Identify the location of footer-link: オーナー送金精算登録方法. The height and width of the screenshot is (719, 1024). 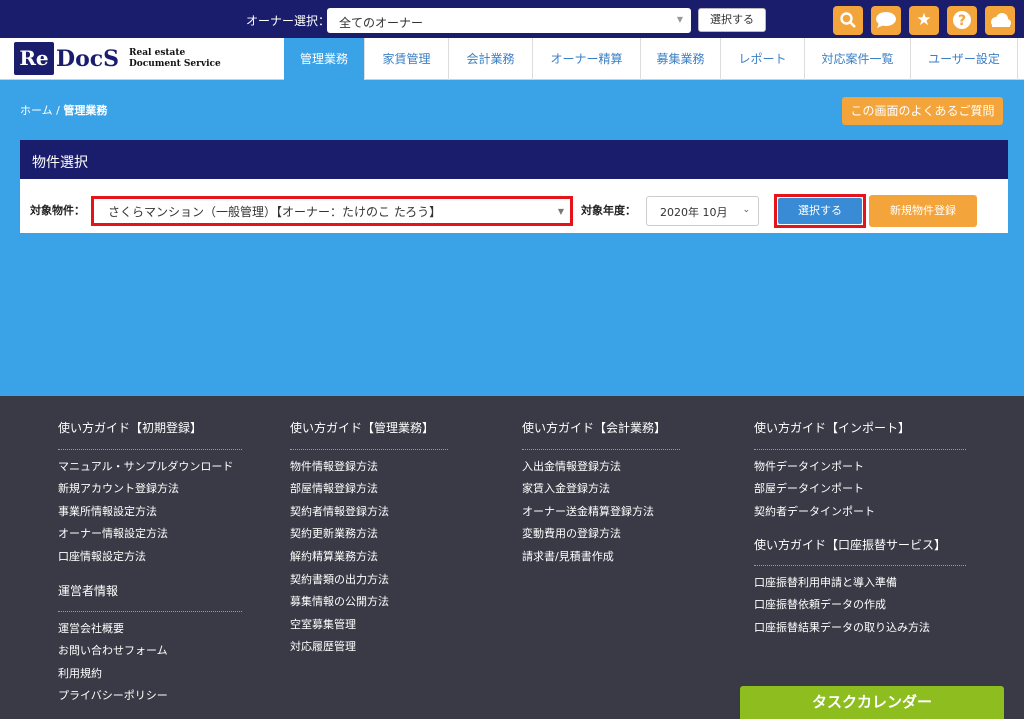
(588, 511).